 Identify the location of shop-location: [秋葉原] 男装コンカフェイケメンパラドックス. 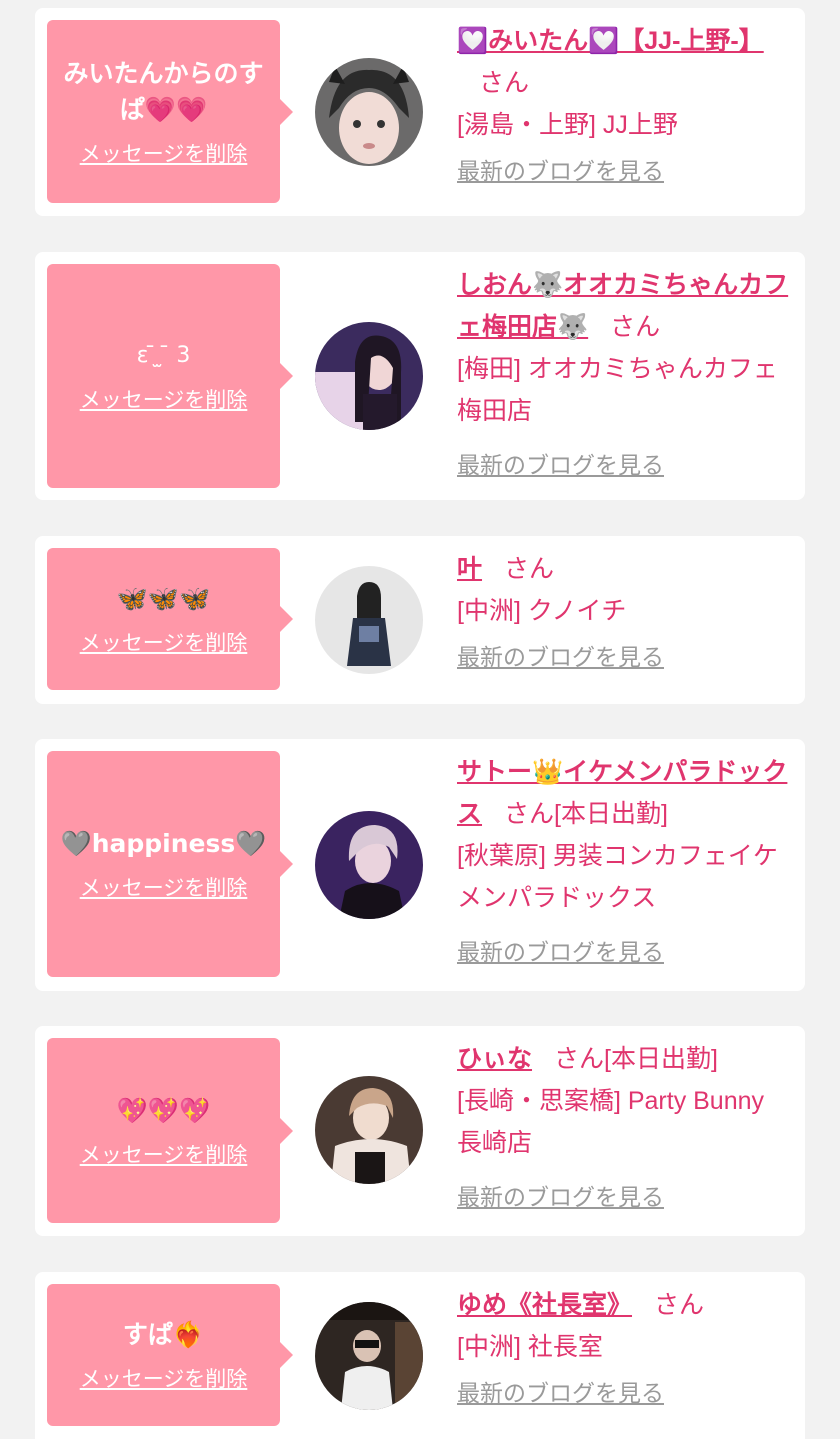
(617, 877).